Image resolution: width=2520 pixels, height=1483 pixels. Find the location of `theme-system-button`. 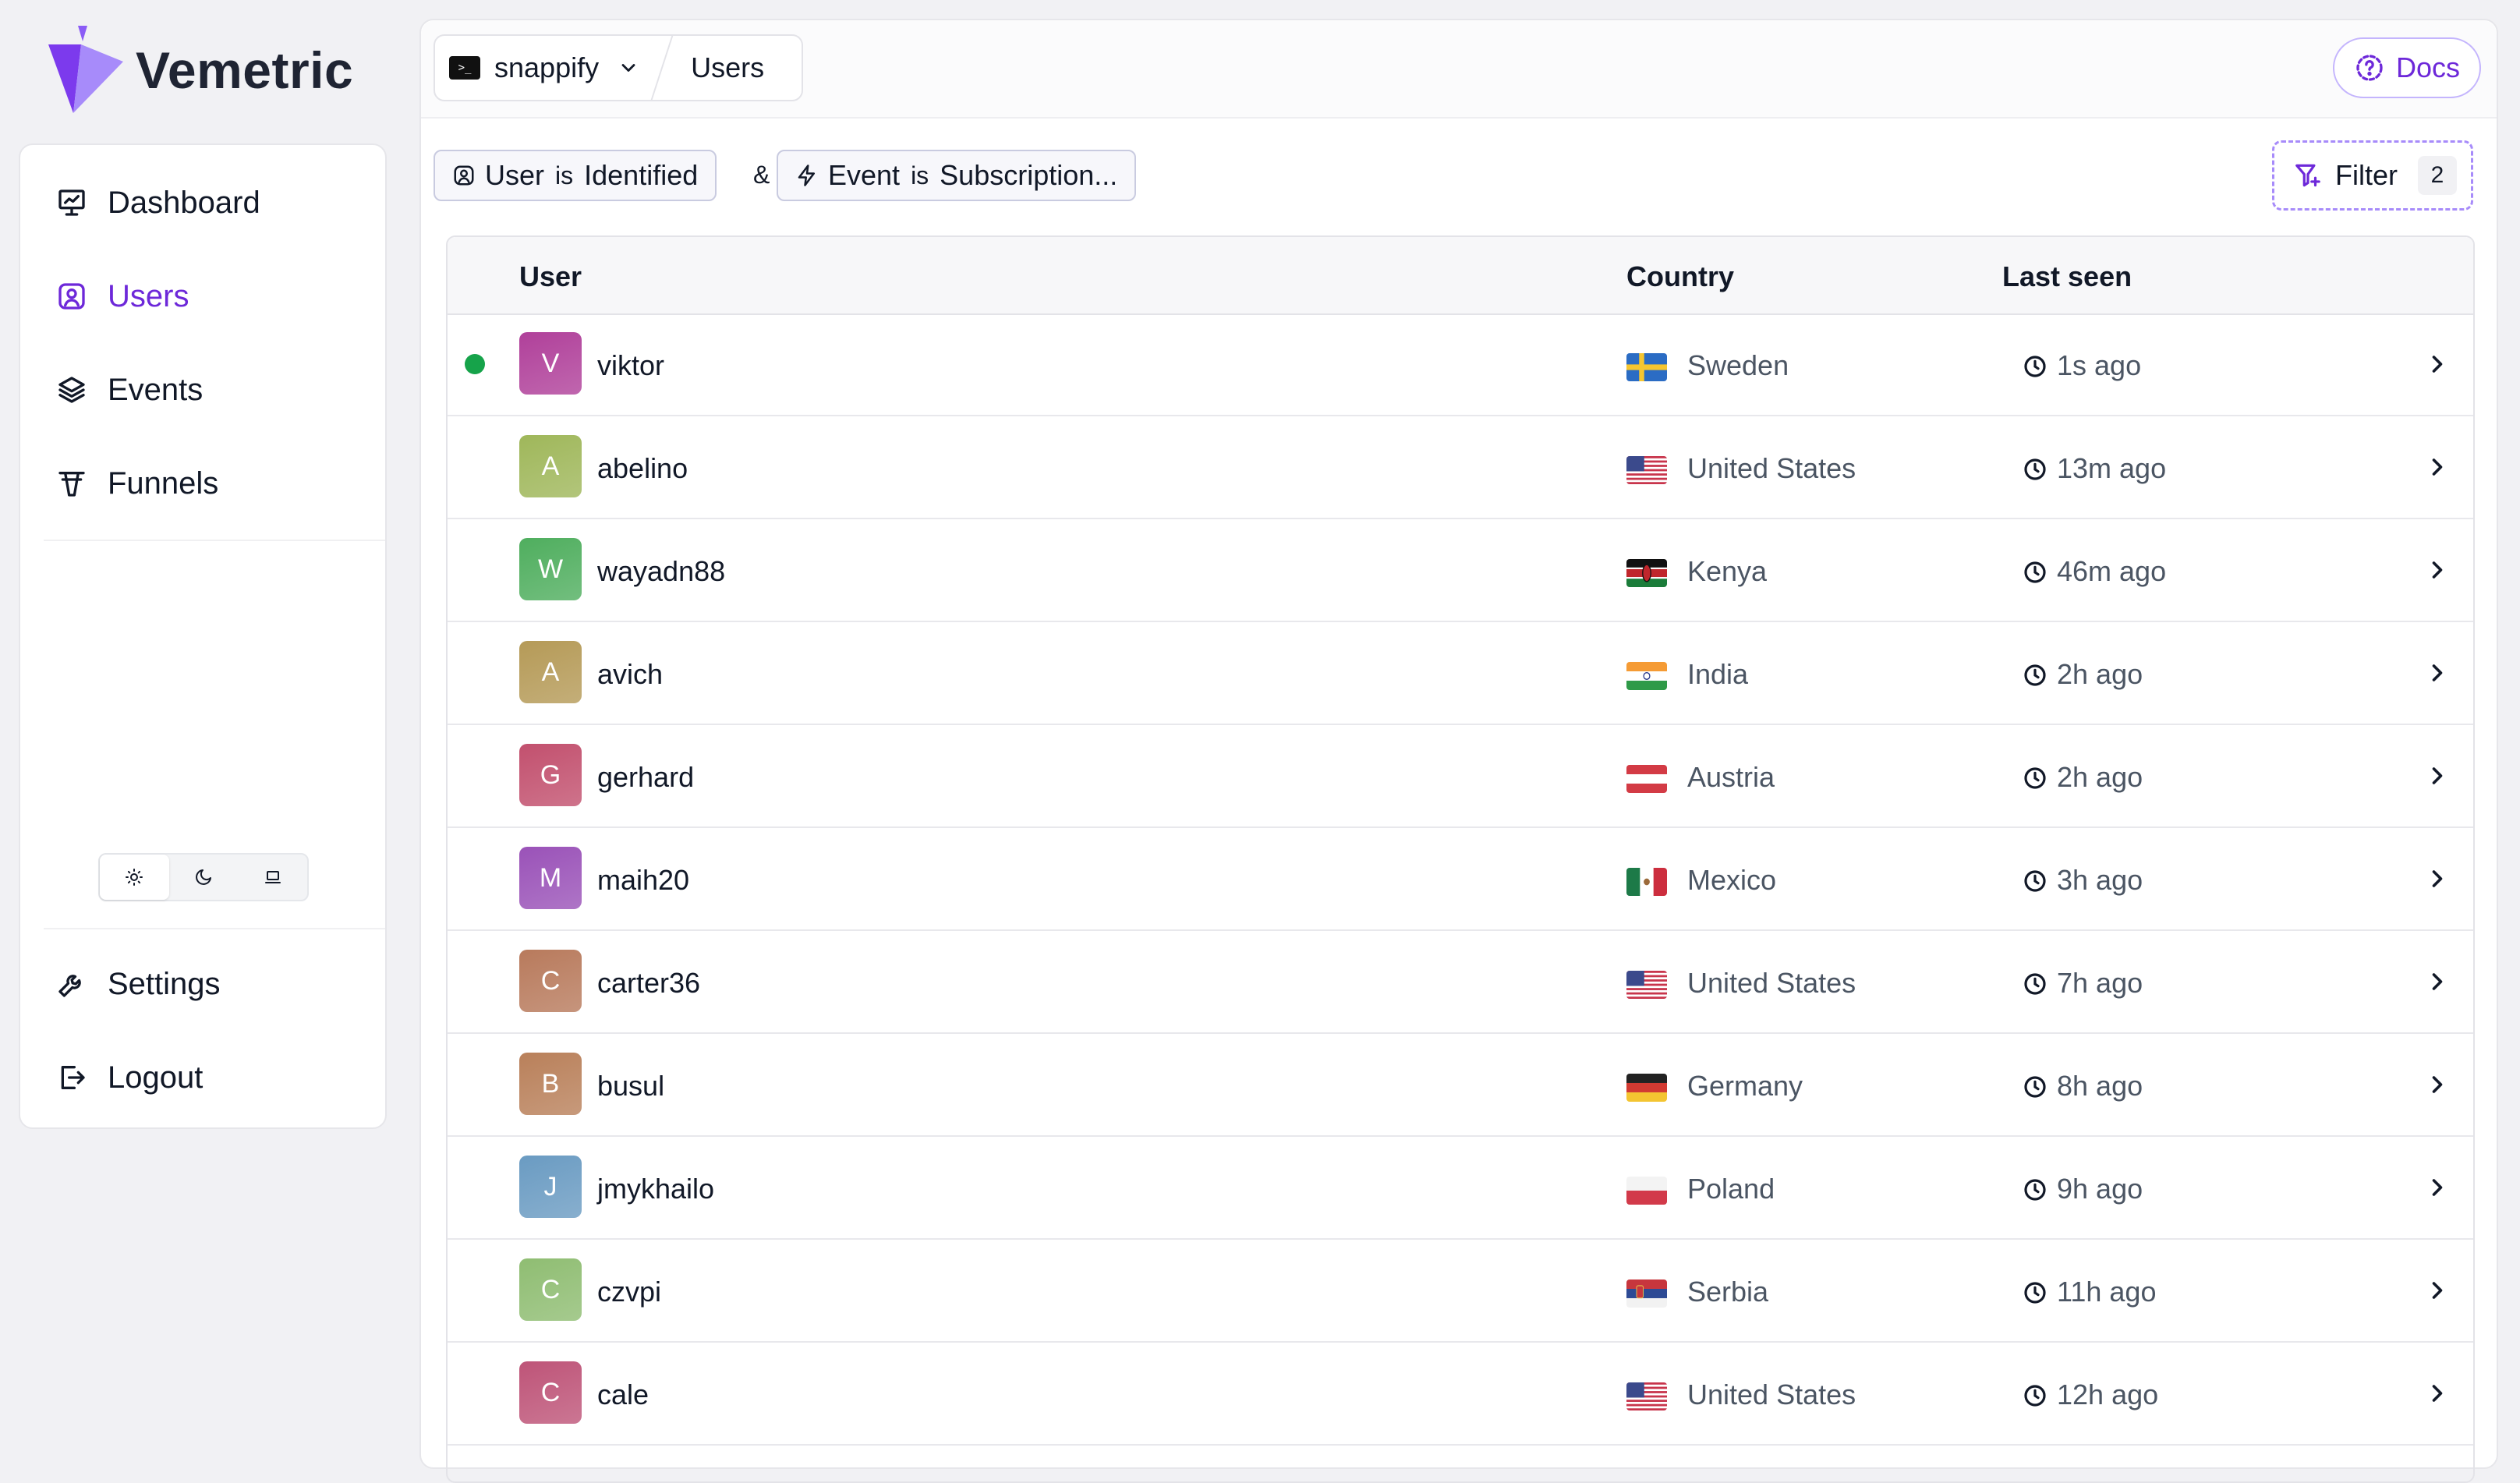

theme-system-button is located at coordinates (272, 878).